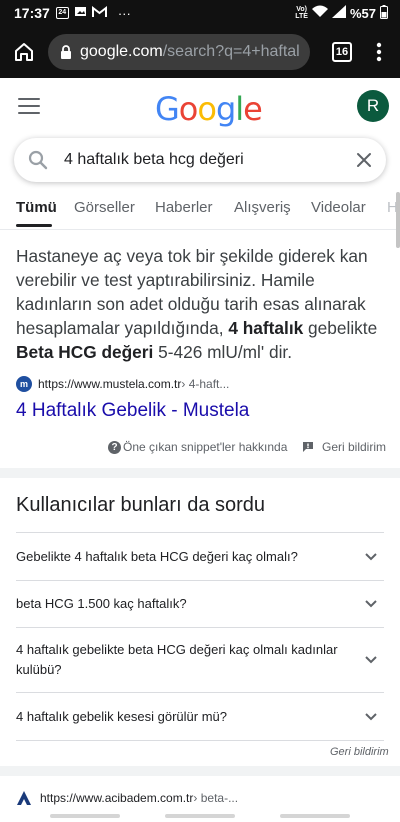  I want to click on paa-question: 4 haftalık gebelik kesesi görülür mü?, so click(200, 716).